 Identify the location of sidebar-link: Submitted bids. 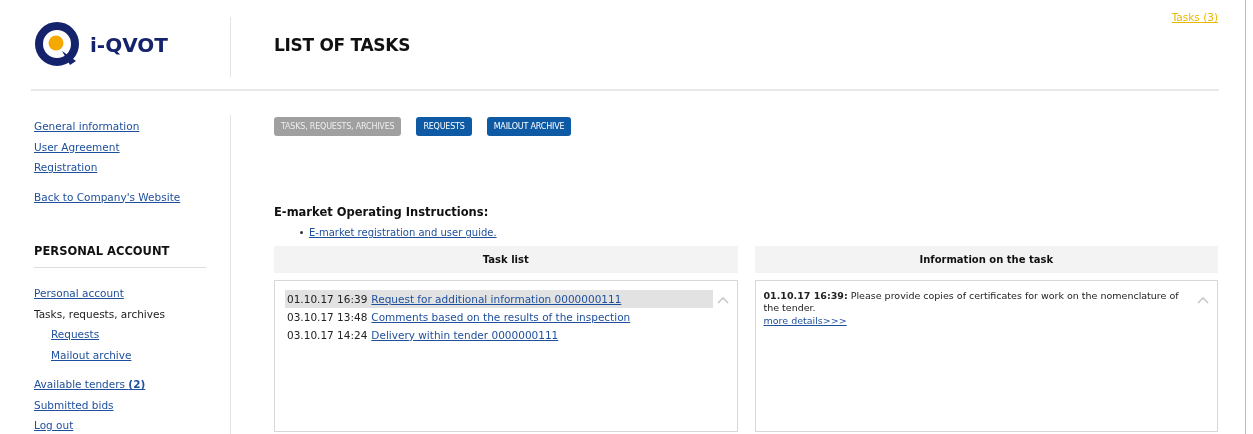
(74, 404).